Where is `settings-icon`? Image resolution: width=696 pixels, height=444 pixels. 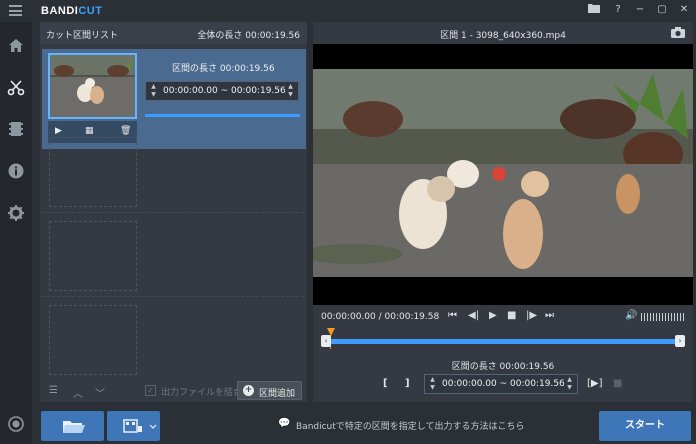
settings-icon is located at coordinates (16, 213).